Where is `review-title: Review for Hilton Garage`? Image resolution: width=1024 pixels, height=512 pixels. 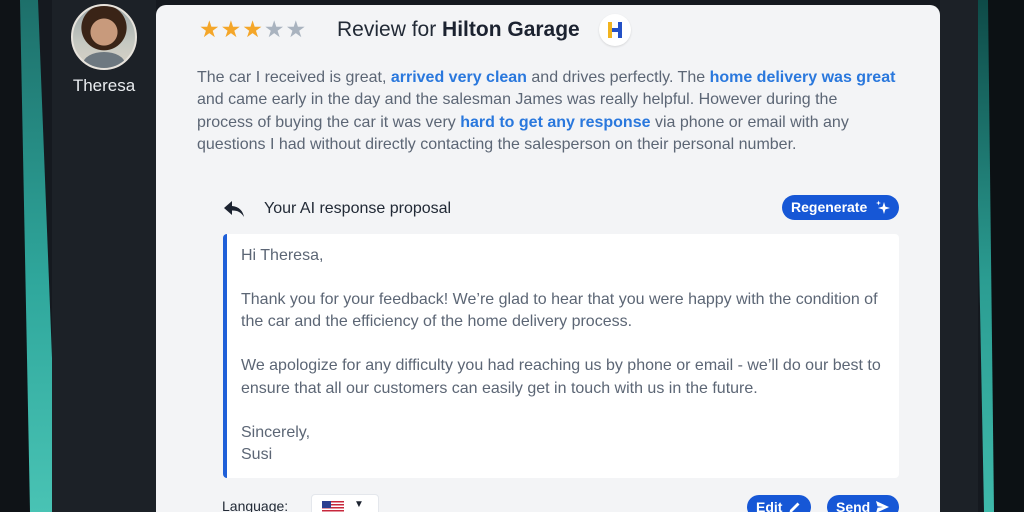 review-title: Review for Hilton Garage is located at coordinates (458, 30).